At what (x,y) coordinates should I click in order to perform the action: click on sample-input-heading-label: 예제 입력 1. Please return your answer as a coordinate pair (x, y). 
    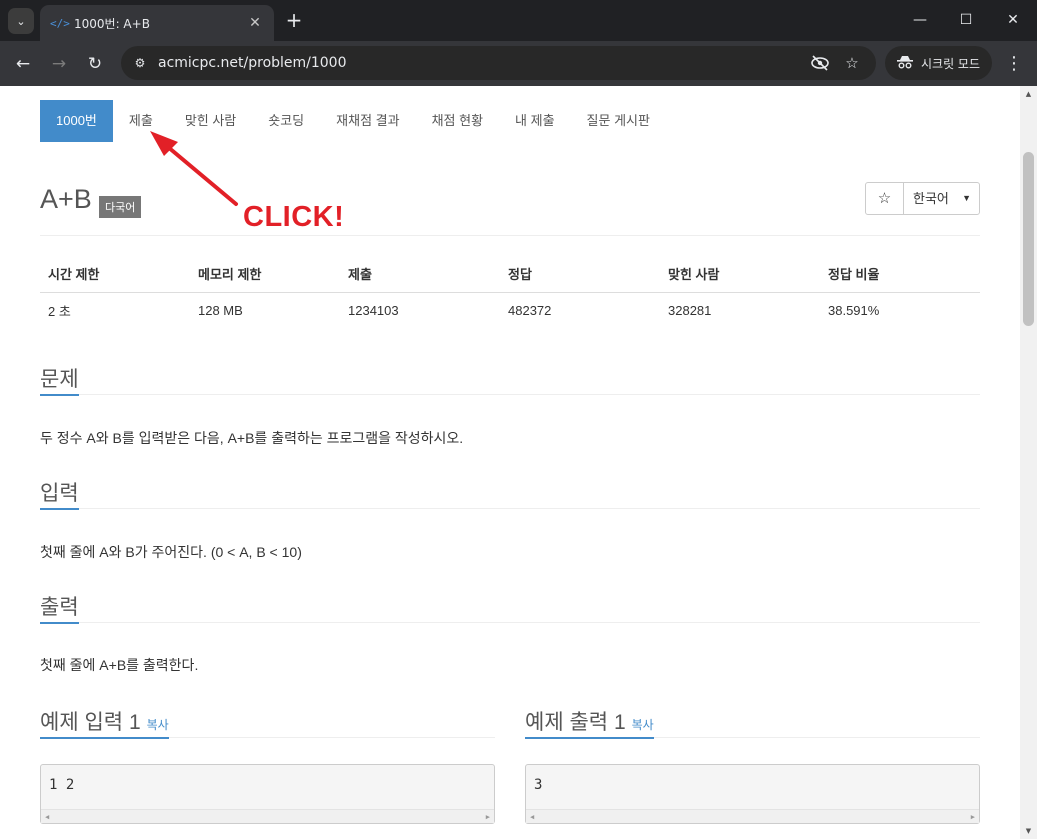
    Looking at the image, I should click on (90, 722).